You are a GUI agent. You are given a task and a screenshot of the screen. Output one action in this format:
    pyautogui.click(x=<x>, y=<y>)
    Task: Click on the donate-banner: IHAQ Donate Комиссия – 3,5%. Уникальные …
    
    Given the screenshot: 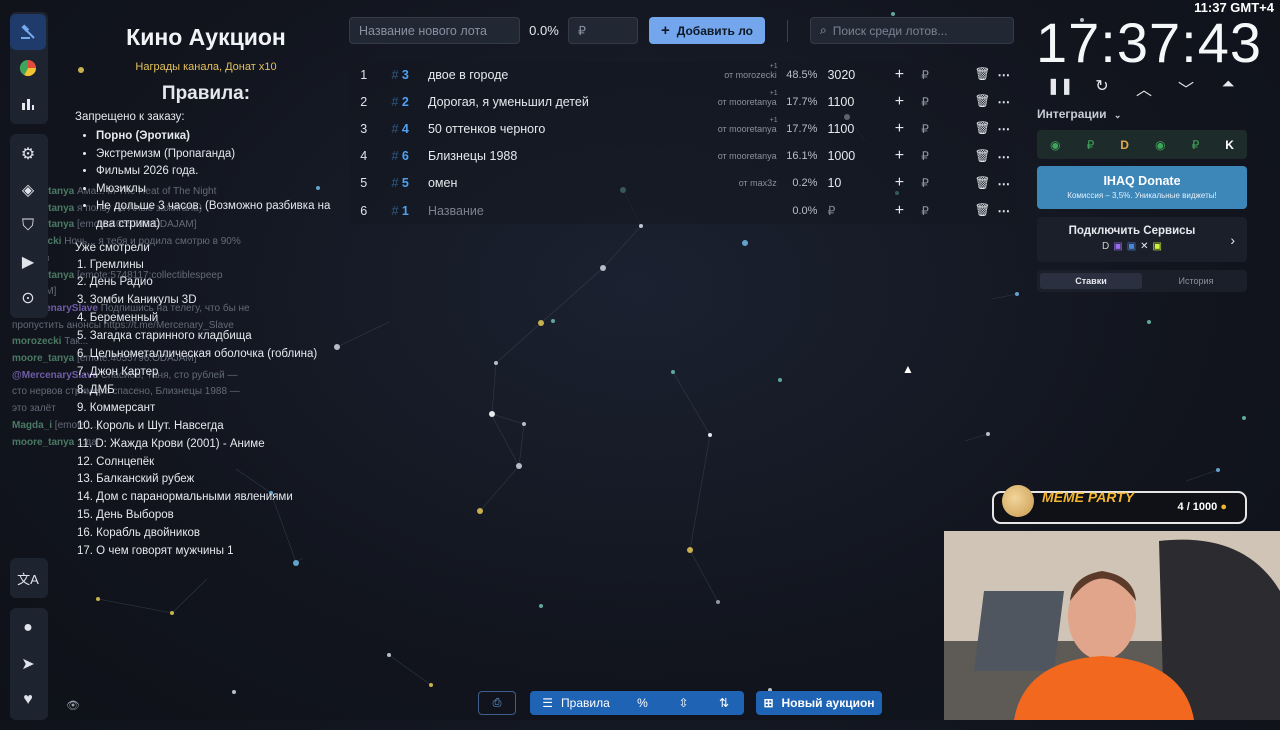 What is the action you would take?
    pyautogui.click(x=1142, y=187)
    